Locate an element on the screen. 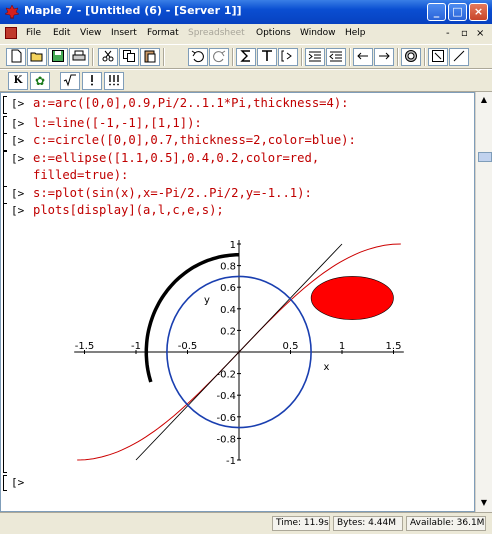 The height and width of the screenshot is (534, 492). sqrt-icon is located at coordinates (69, 80).